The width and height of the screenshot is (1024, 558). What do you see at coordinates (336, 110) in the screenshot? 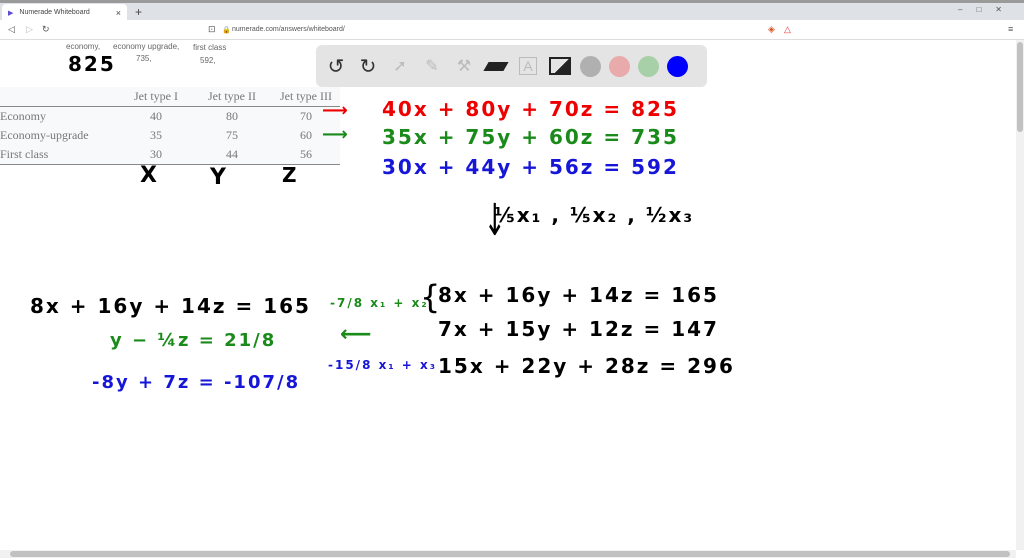
I see `red-arrow-icon: ⟶` at bounding box center [336, 110].